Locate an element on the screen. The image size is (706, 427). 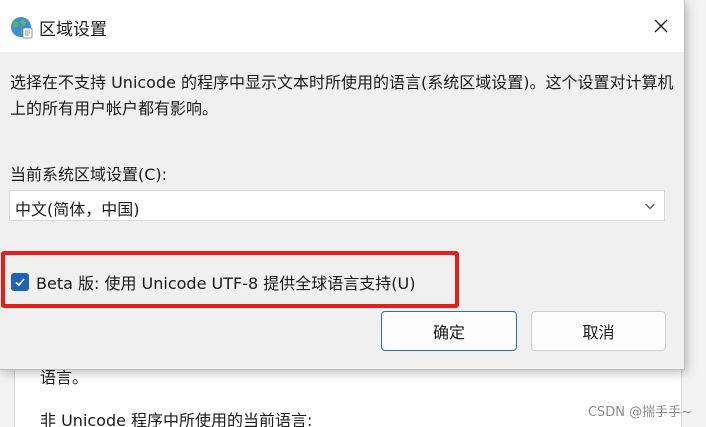
locale-label: 当前系统区域设置(C): is located at coordinates (89, 174).